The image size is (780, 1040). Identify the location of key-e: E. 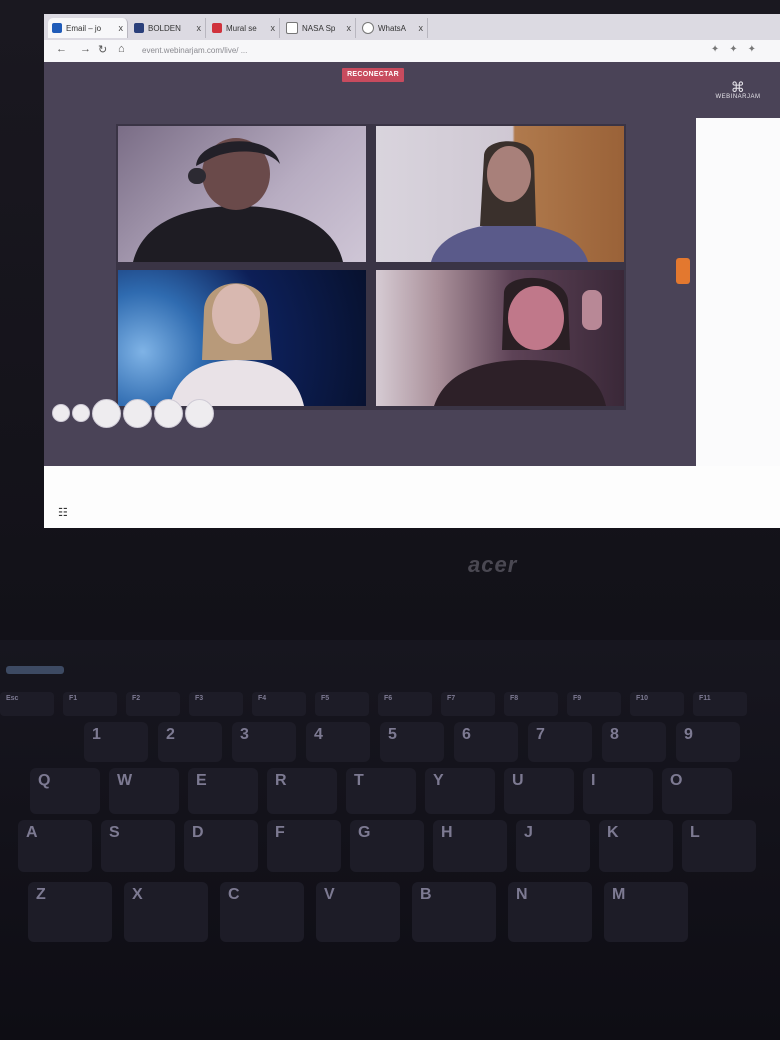
(223, 791).